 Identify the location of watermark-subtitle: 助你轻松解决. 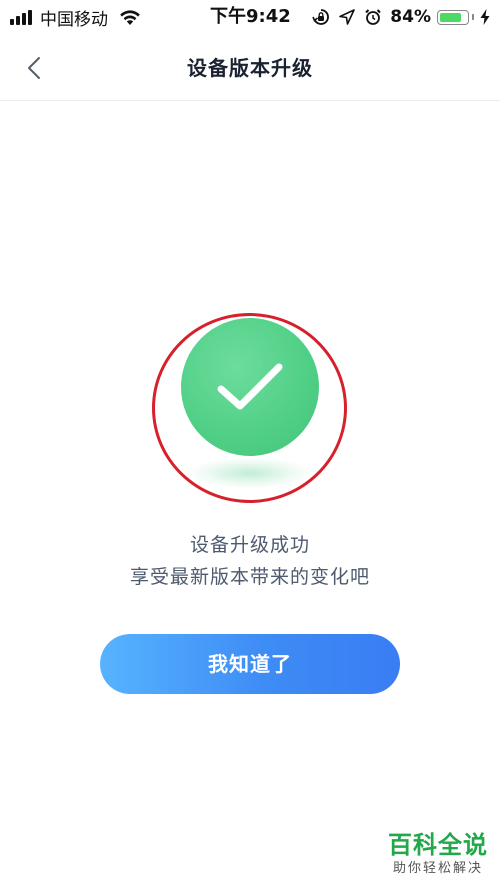
(437, 868).